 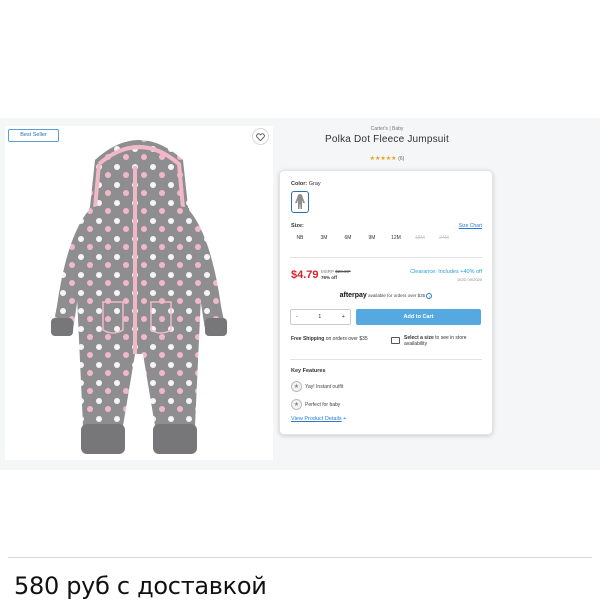 I want to click on feature-item: ★ Perfect for baby, so click(x=315, y=404).